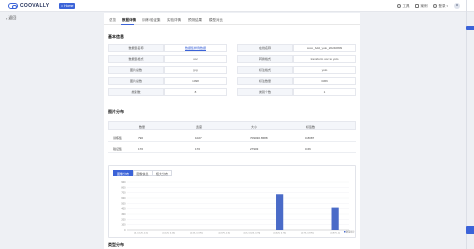 Image resolution: width=474 pixels, height=249 pixels. What do you see at coordinates (116, 111) in the screenshot?
I see `image-dist-title: 图片分布` at bounding box center [116, 111].